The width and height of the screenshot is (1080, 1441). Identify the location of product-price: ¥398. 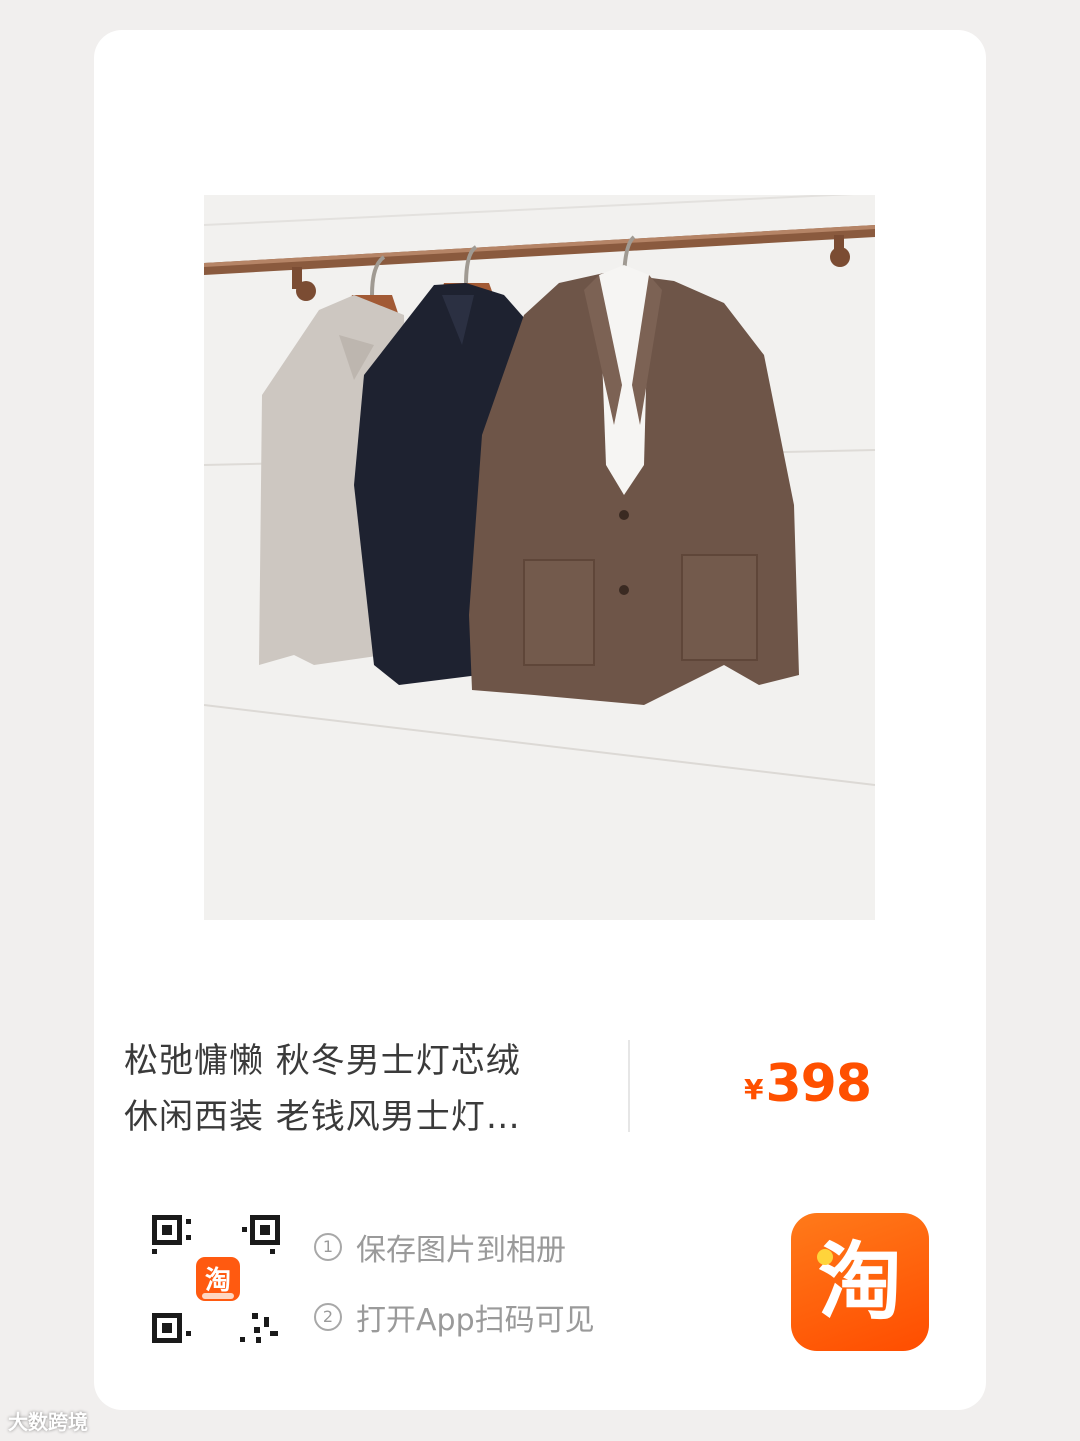
(808, 1084).